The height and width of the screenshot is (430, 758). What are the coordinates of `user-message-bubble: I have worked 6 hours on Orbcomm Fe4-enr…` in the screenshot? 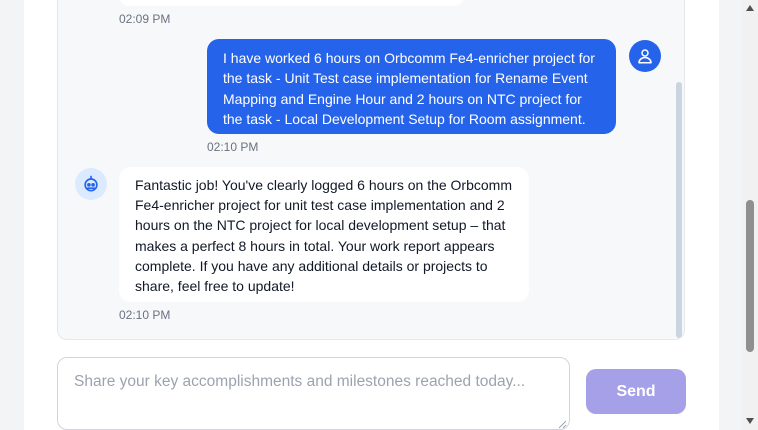 It's located at (411, 86).